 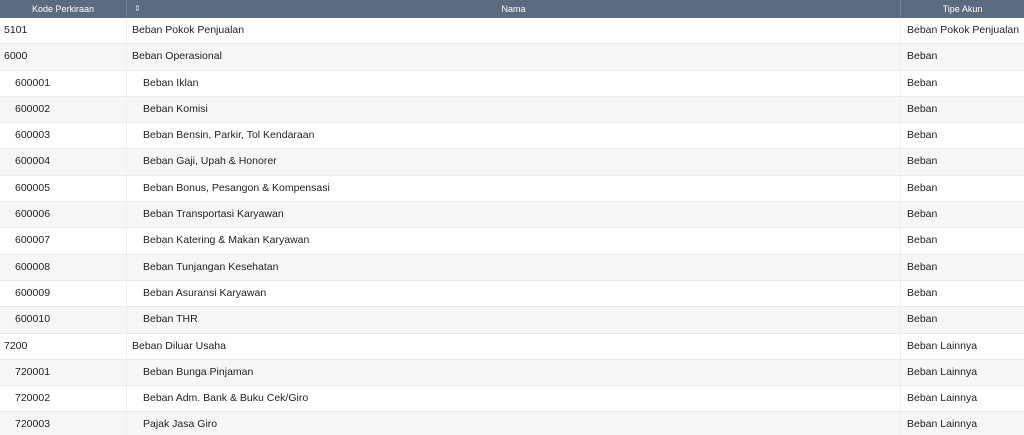 I want to click on cell-kode: 5101, so click(x=63, y=31).